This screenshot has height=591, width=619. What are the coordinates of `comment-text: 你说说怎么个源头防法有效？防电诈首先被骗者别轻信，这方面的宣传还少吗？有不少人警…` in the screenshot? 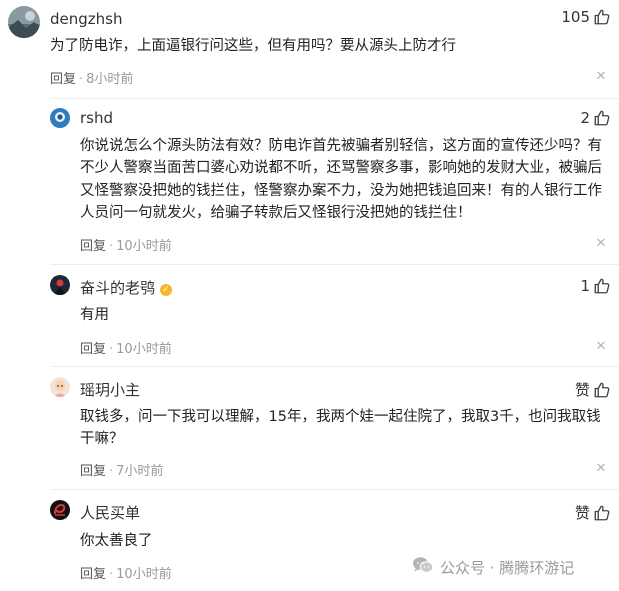 It's located at (341, 180).